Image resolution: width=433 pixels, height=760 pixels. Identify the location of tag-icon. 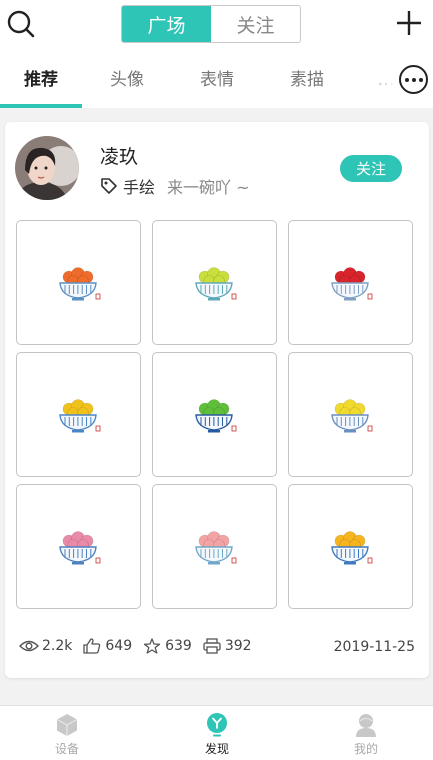
(109, 186).